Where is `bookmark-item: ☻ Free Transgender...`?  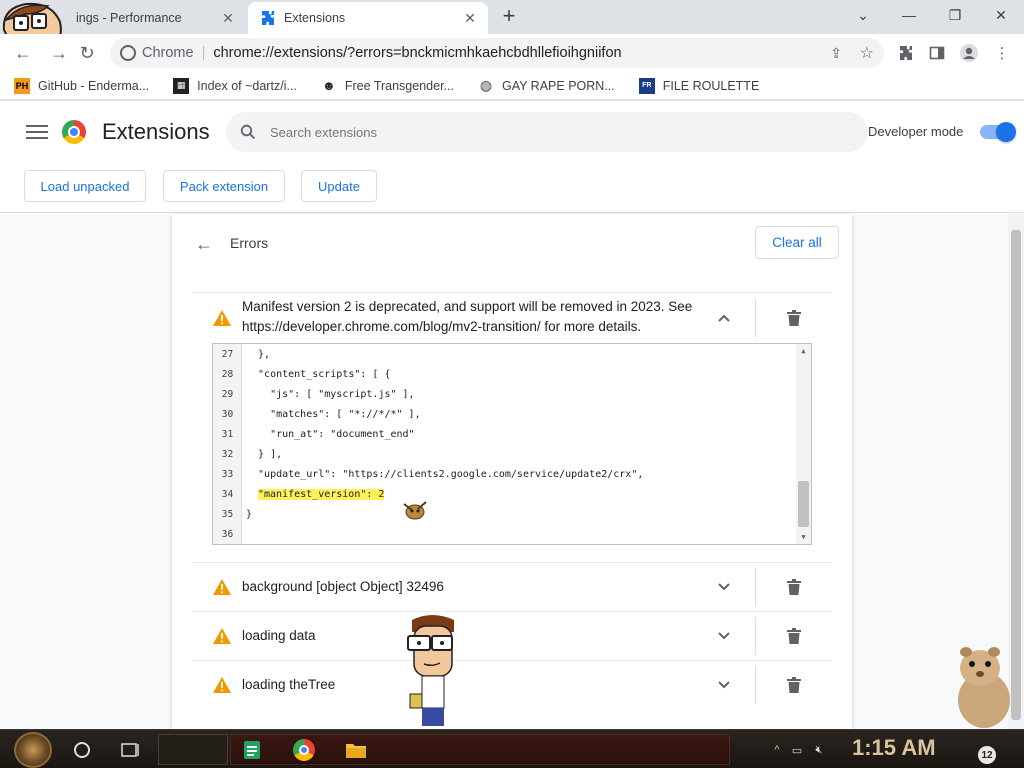 bookmark-item: ☻ Free Transgender... is located at coordinates (387, 86).